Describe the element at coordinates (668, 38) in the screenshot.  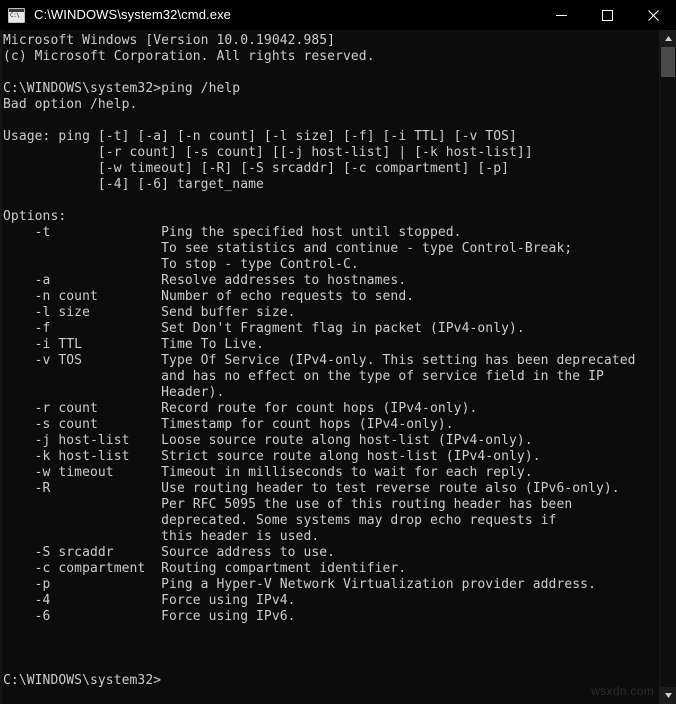
I see `scroll-up-arrow-icon` at that location.